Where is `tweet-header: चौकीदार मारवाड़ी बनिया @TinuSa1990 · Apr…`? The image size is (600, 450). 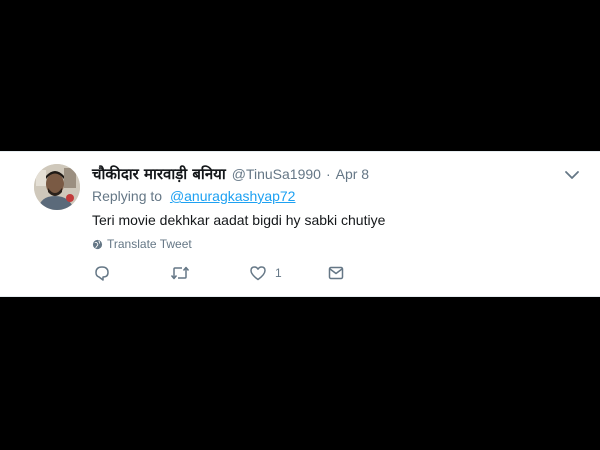 tweet-header: चौकीदार मारवाड़ी बनिया @TinuSa1990 · Apr… is located at coordinates (230, 174).